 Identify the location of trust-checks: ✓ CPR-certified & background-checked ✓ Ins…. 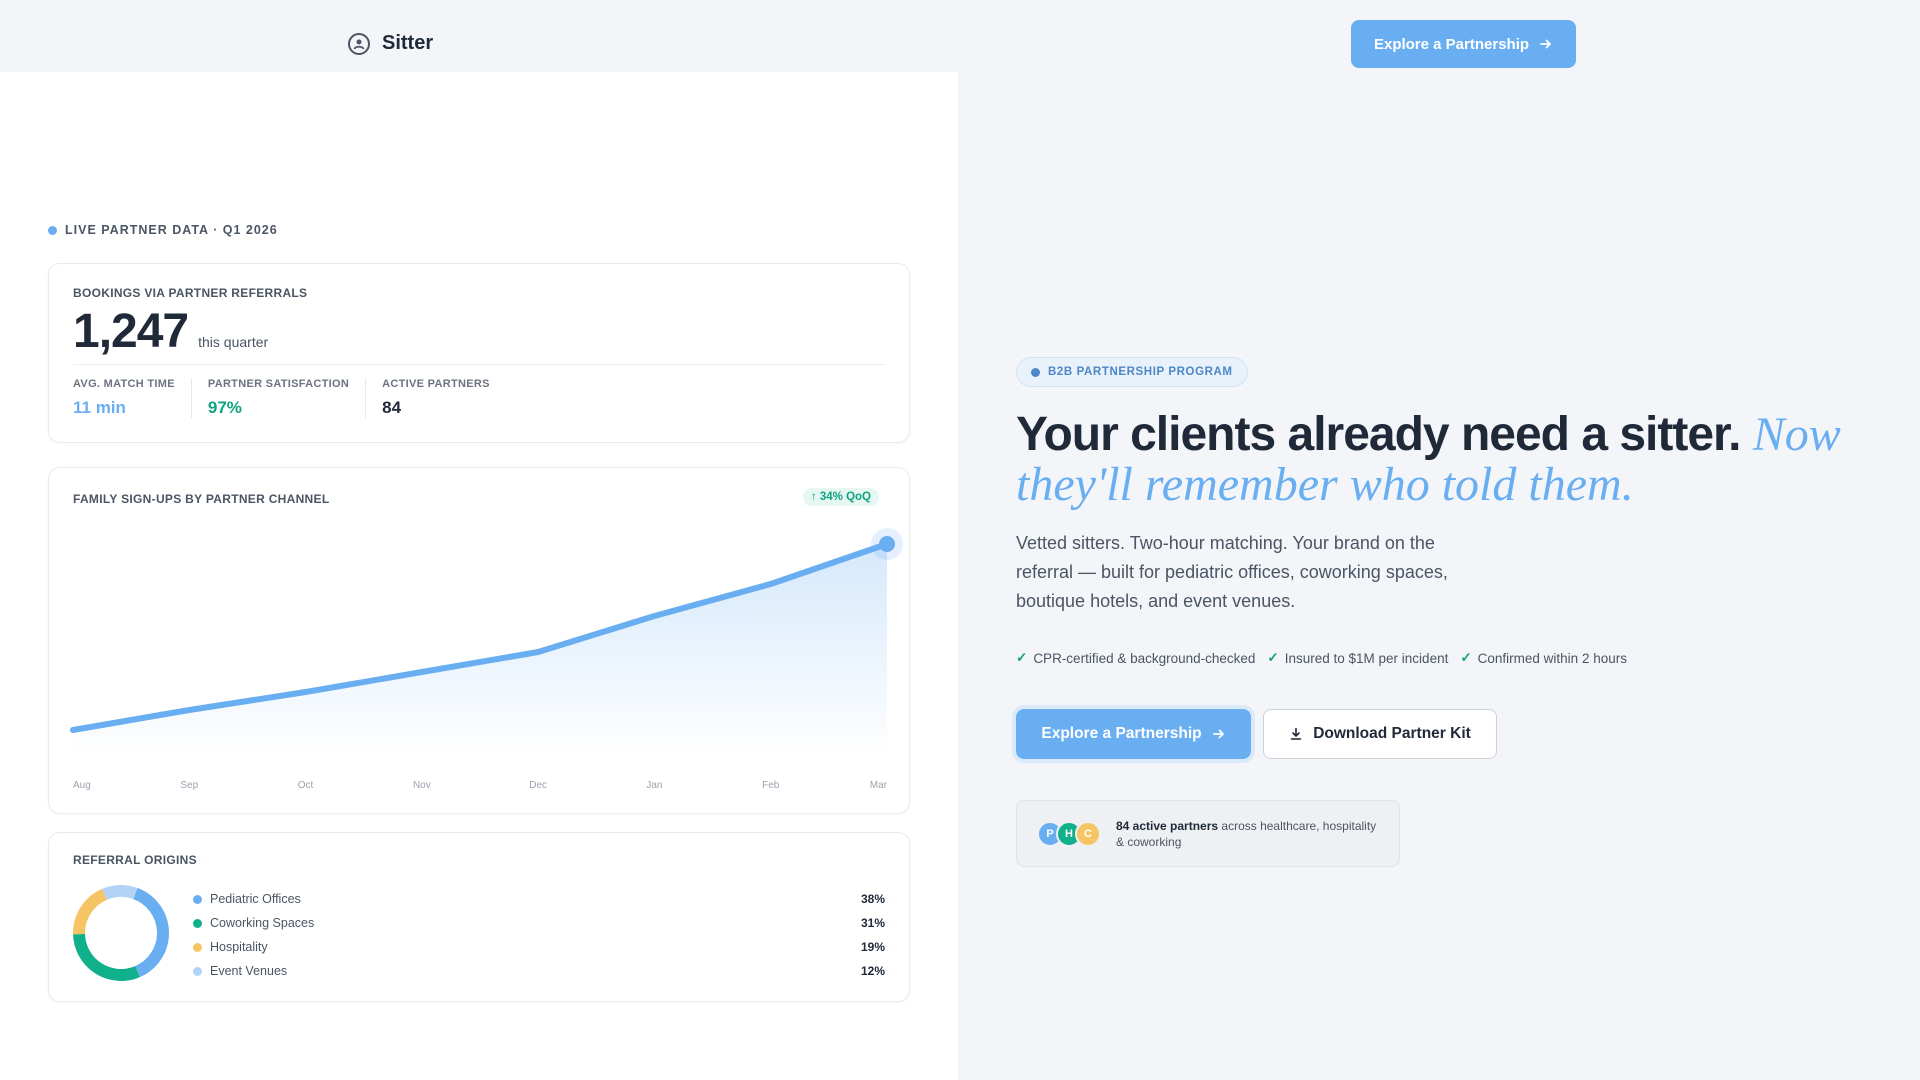
(1321, 658).